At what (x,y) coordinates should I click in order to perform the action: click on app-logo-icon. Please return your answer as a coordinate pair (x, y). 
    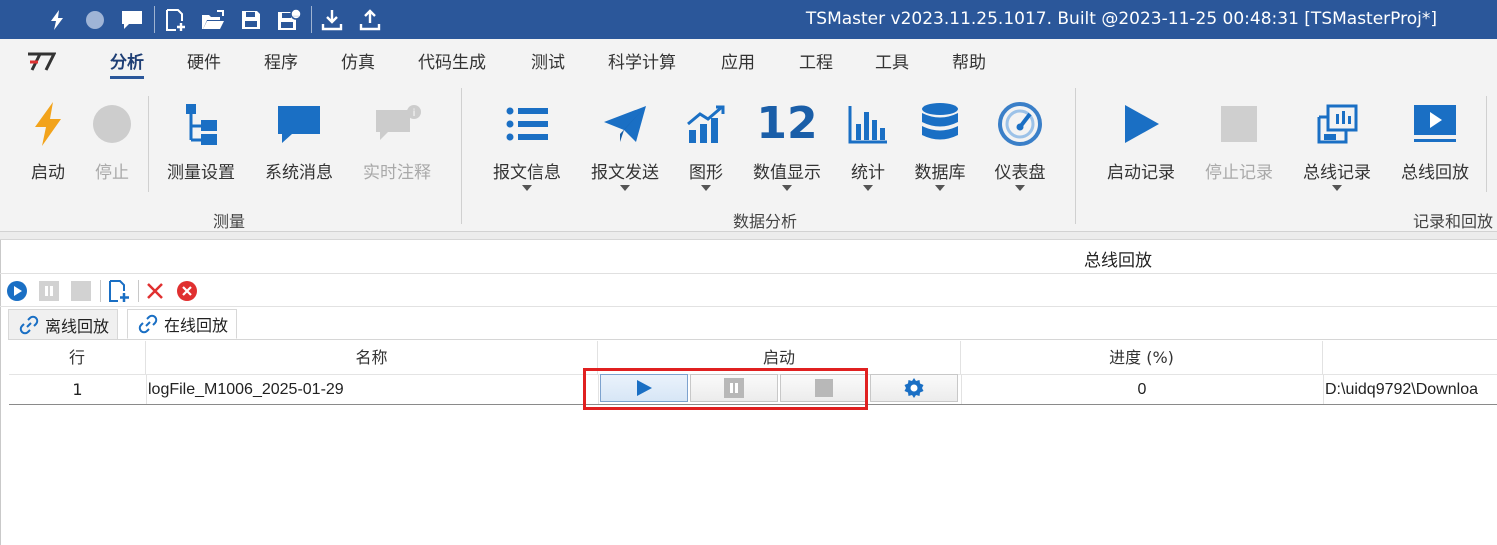
    Looking at the image, I should click on (41, 64).